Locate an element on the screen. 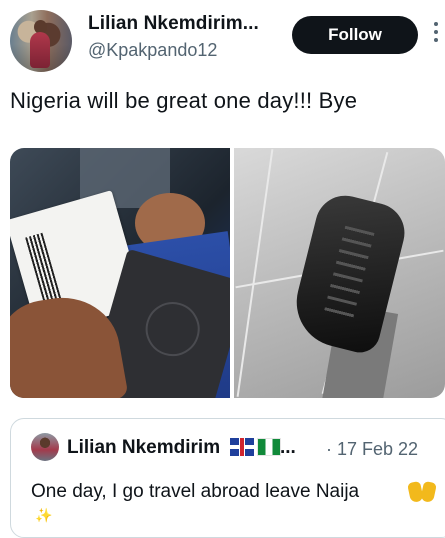  author-handle: @Kpakpando12 is located at coordinates (152, 50).